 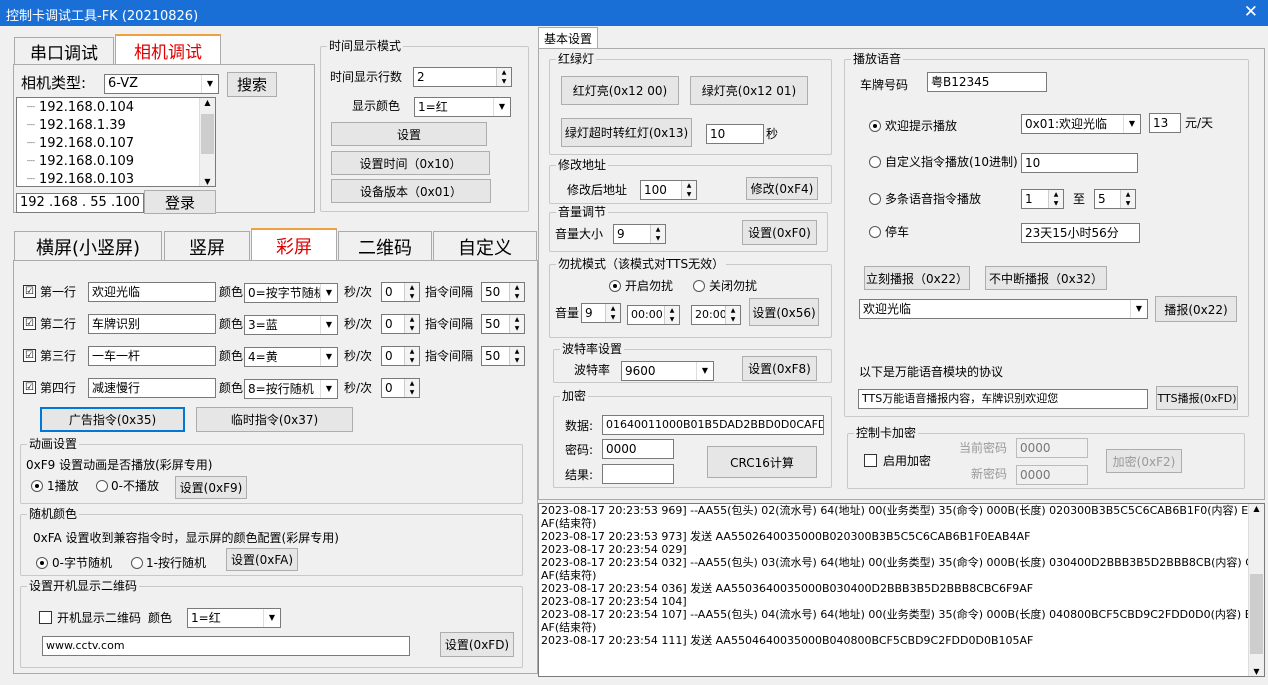 What do you see at coordinates (987, 82) in the screenshot?
I see `plate-input: 粤B12345` at bounding box center [987, 82].